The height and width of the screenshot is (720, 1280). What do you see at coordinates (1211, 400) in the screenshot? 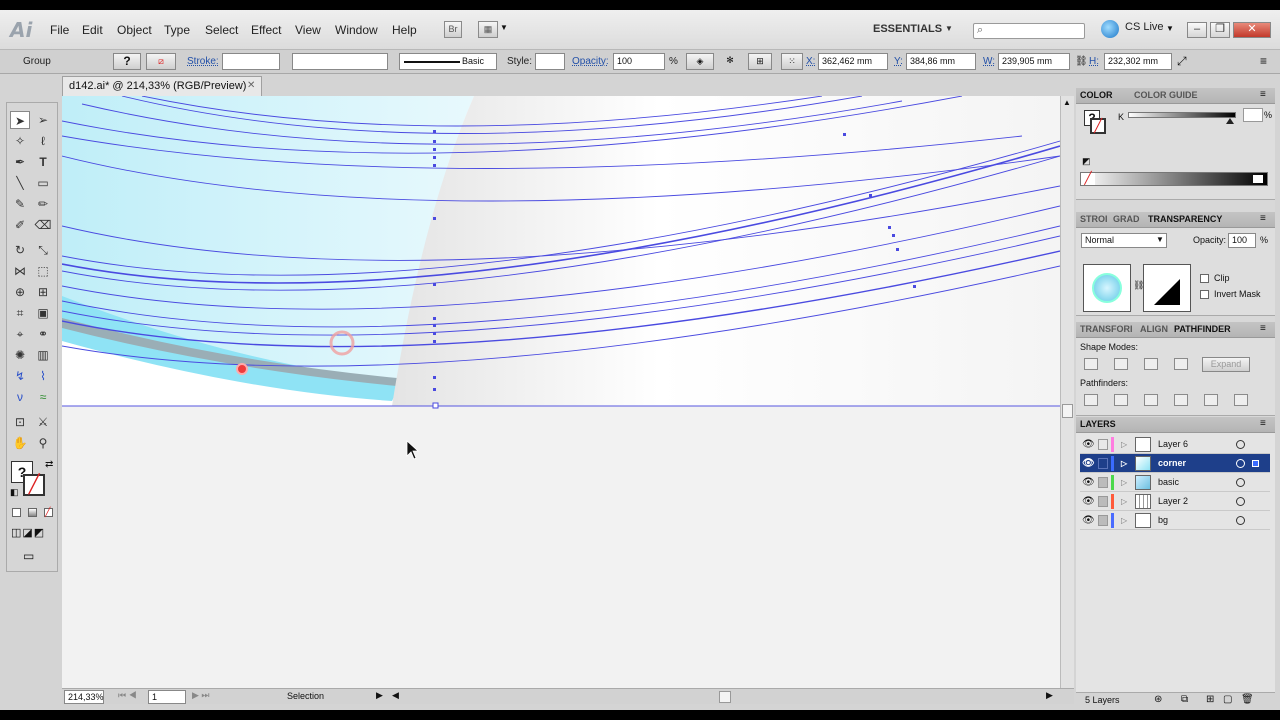
I see `outline-icon` at bounding box center [1211, 400].